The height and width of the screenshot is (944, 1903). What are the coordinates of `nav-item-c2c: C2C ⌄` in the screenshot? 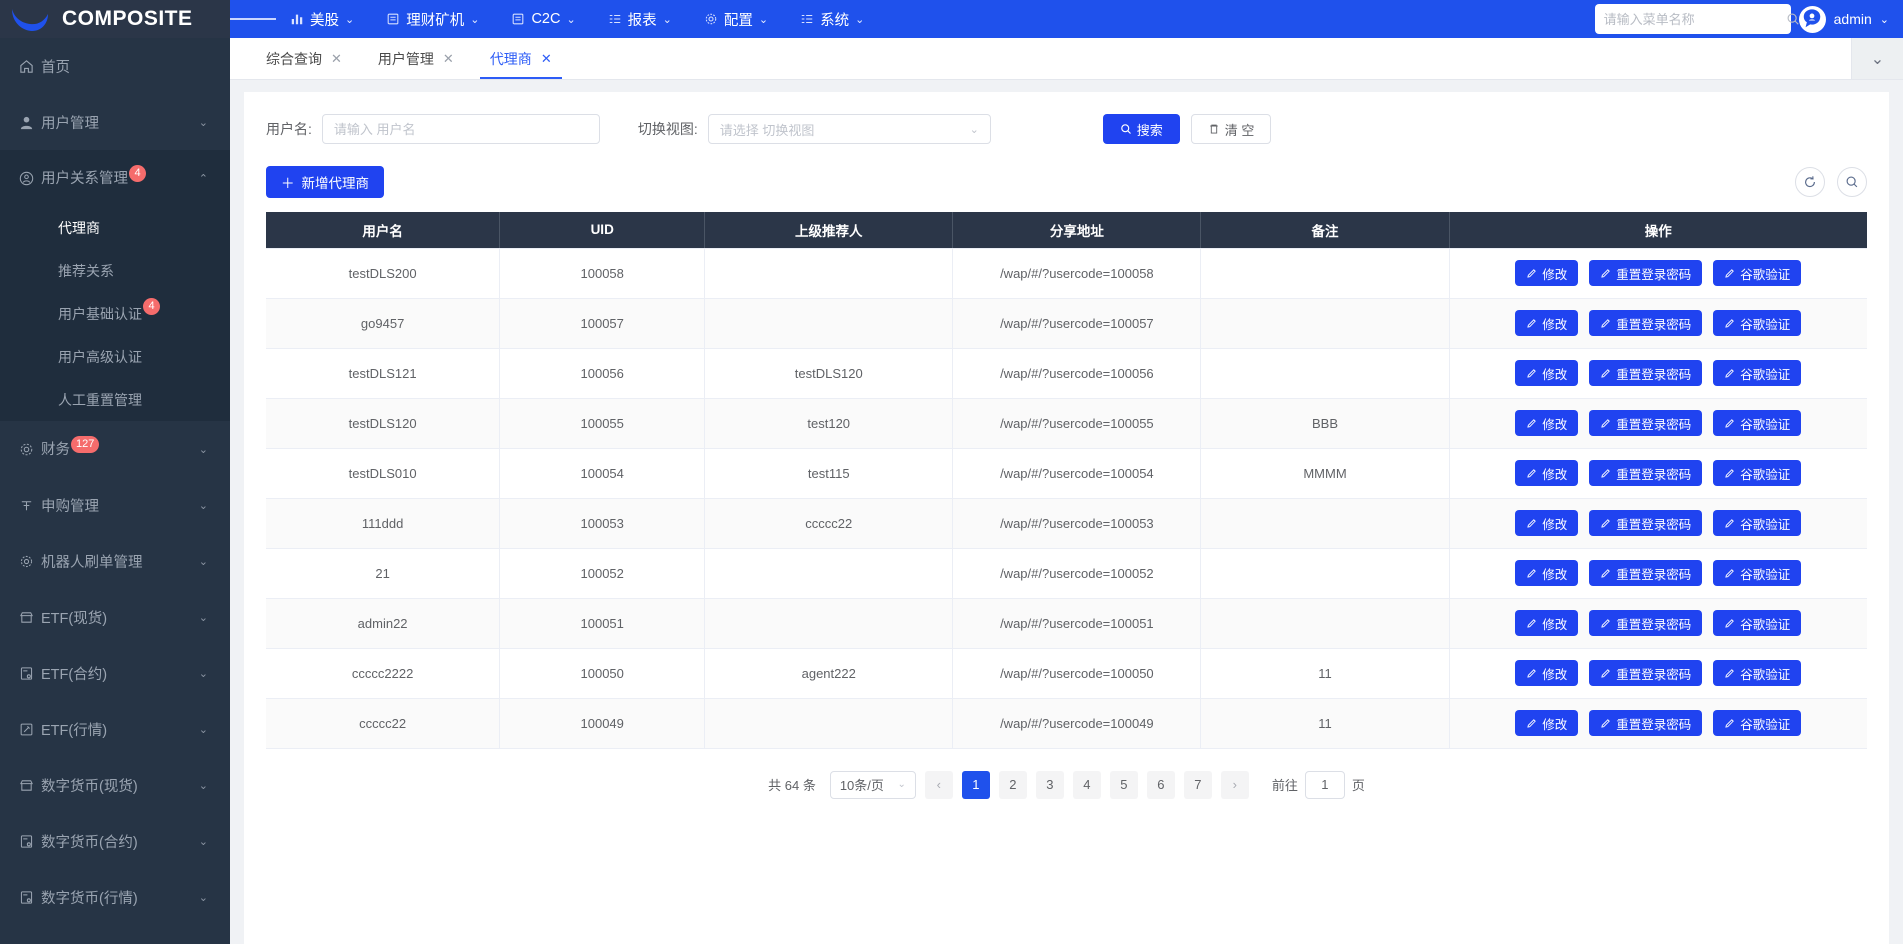 It's located at (543, 19).